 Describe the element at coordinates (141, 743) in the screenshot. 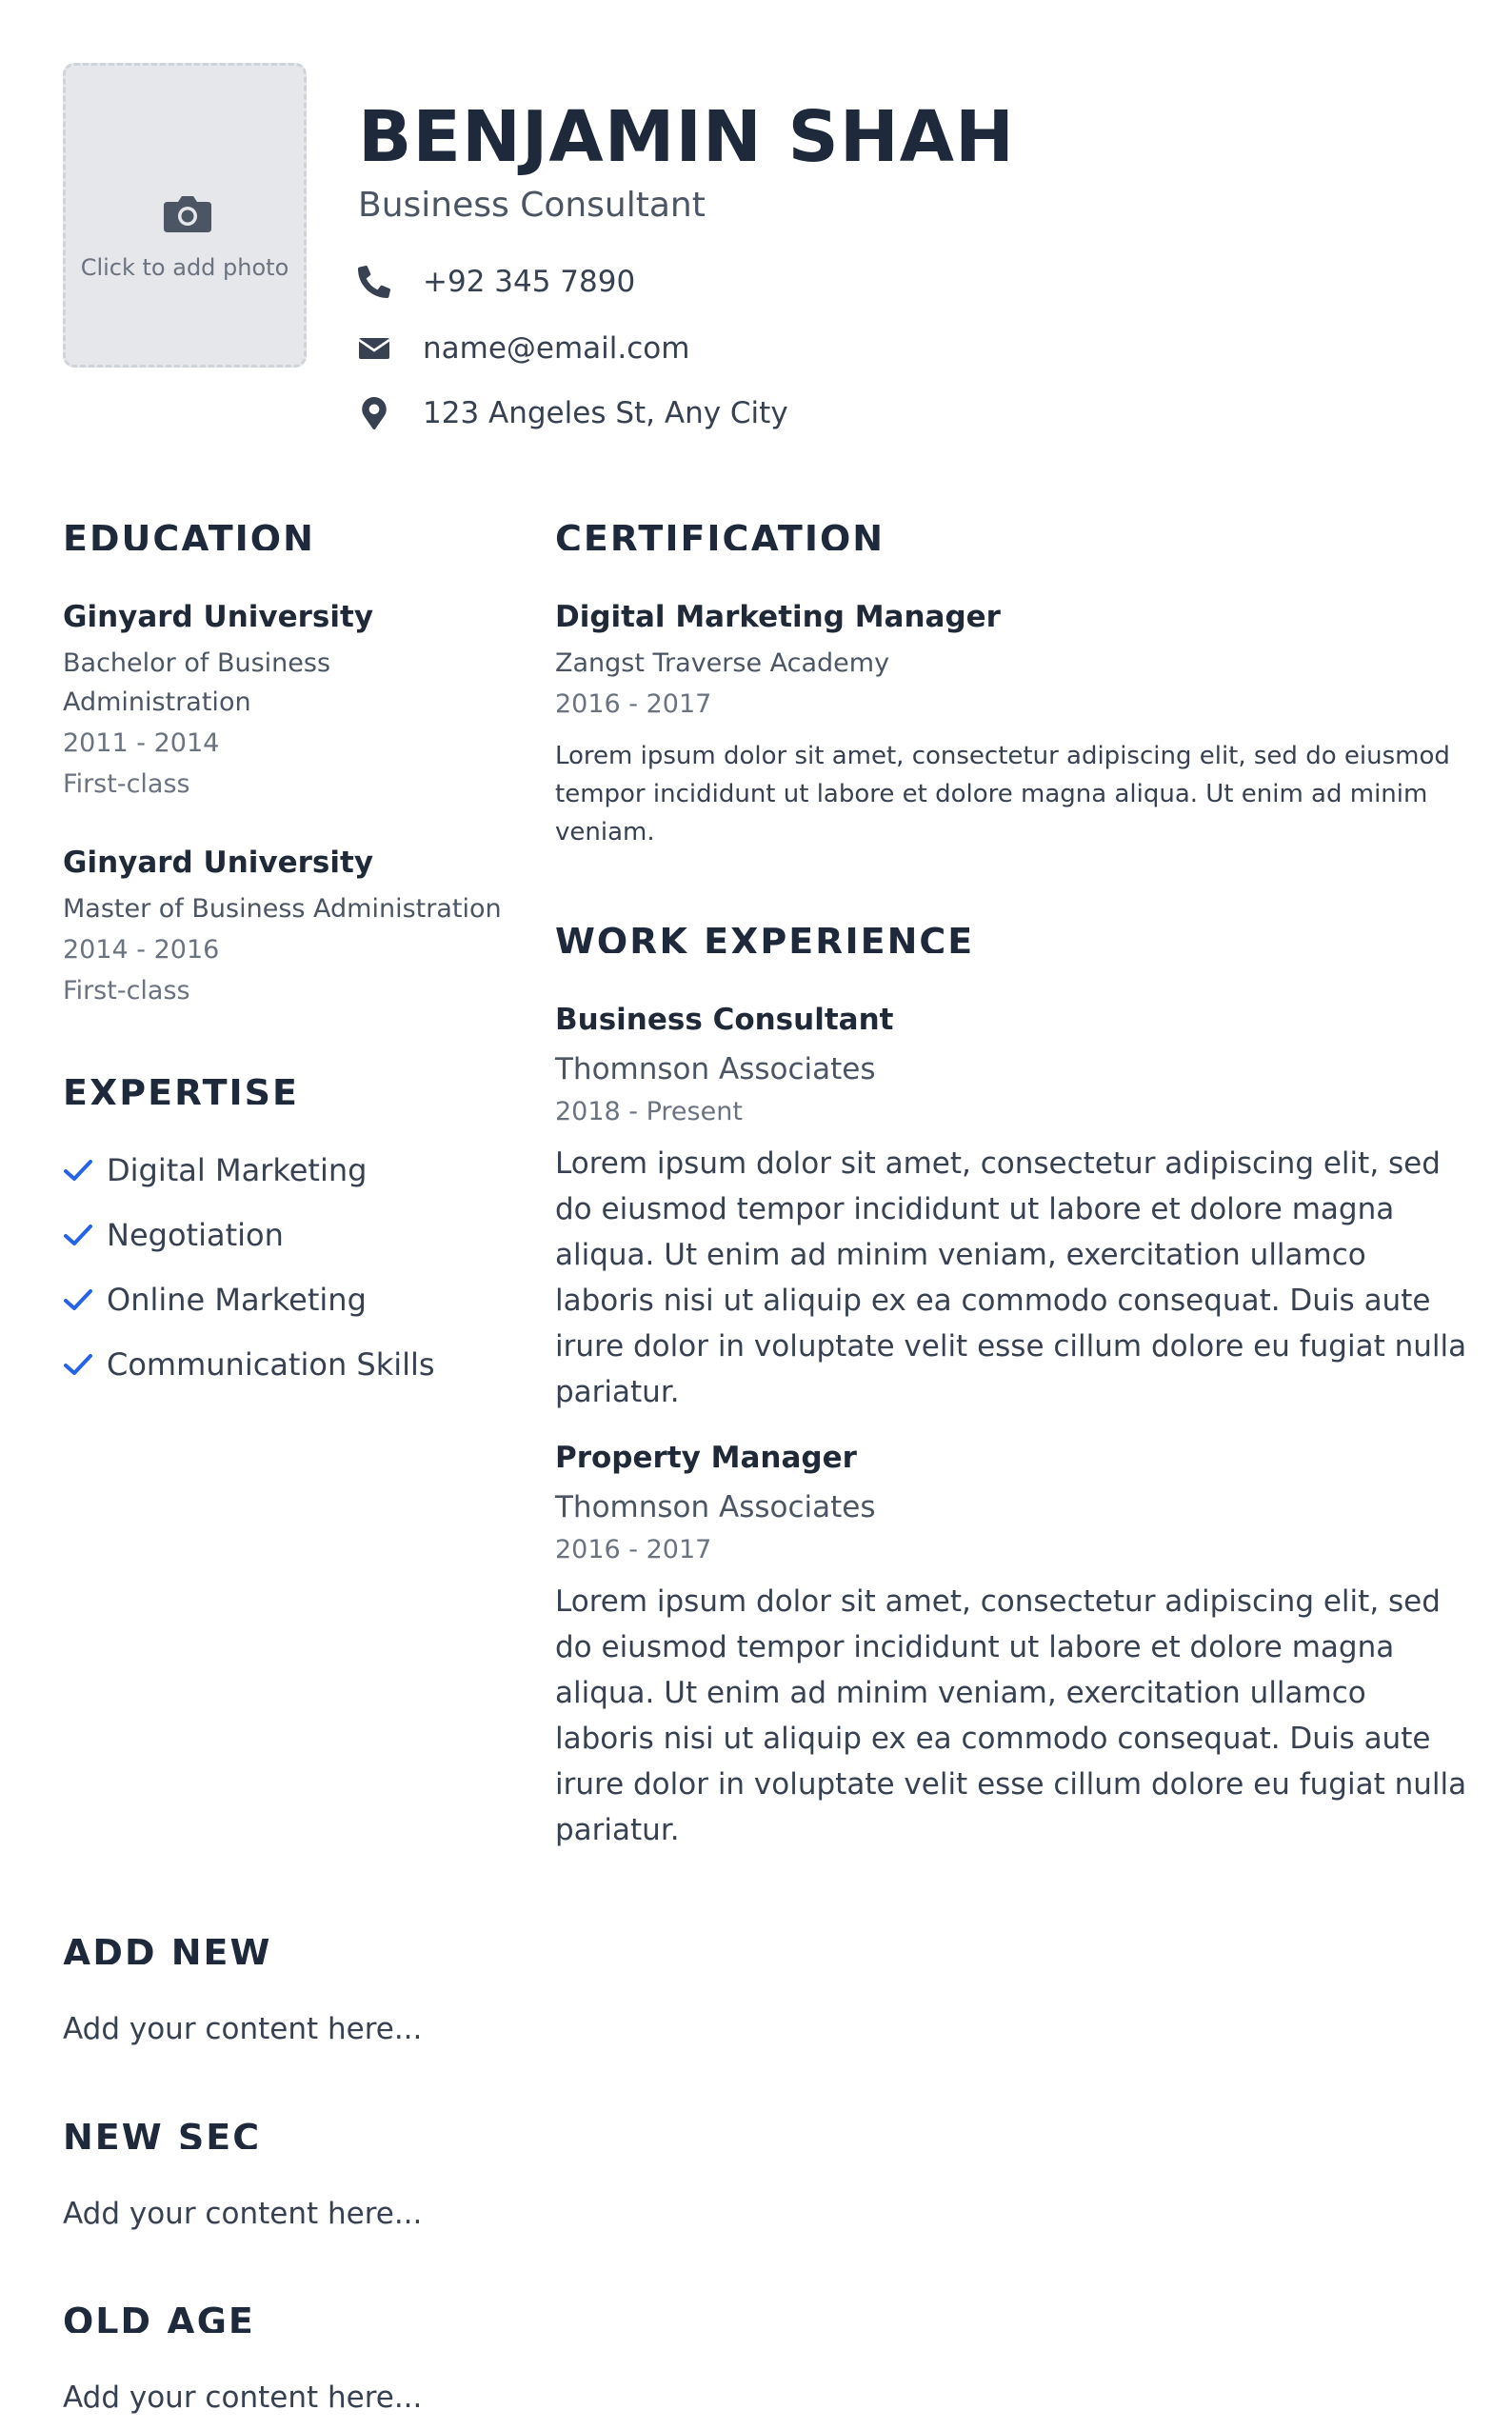

I see `education-years: 2011 - 2014` at that location.